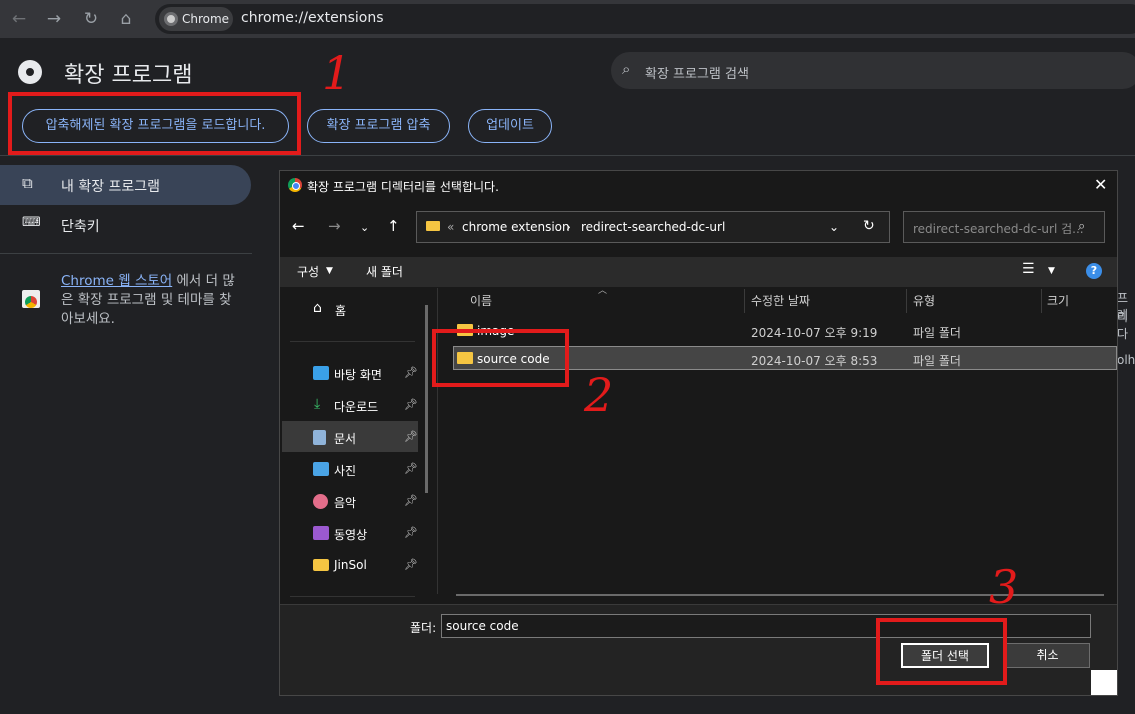 This screenshot has height=714, width=1135. I want to click on nav-item-pictures: 사진, so click(345, 470).